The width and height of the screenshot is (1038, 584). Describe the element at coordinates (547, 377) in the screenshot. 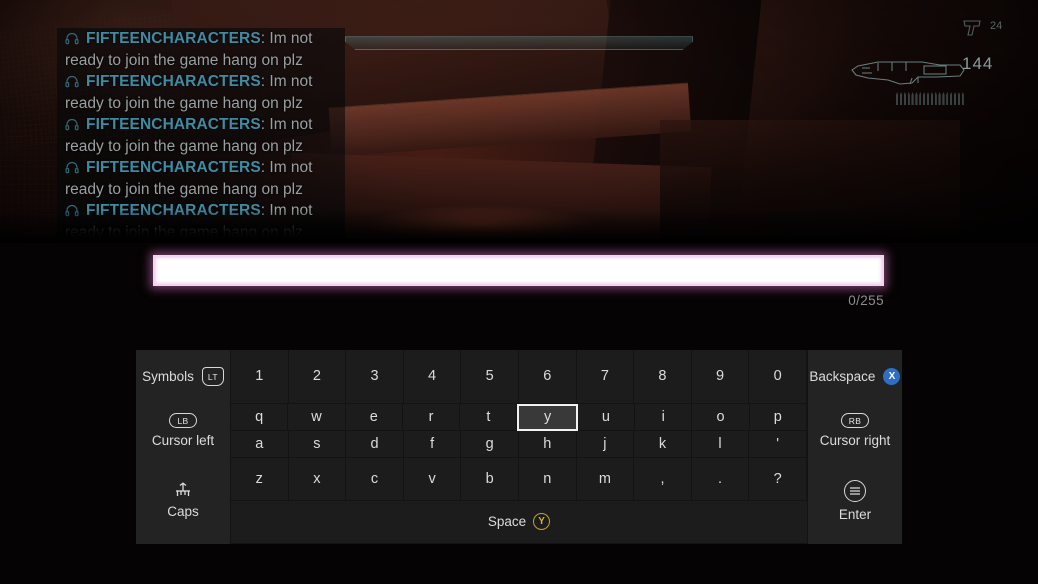

I see `key-6: 6` at that location.